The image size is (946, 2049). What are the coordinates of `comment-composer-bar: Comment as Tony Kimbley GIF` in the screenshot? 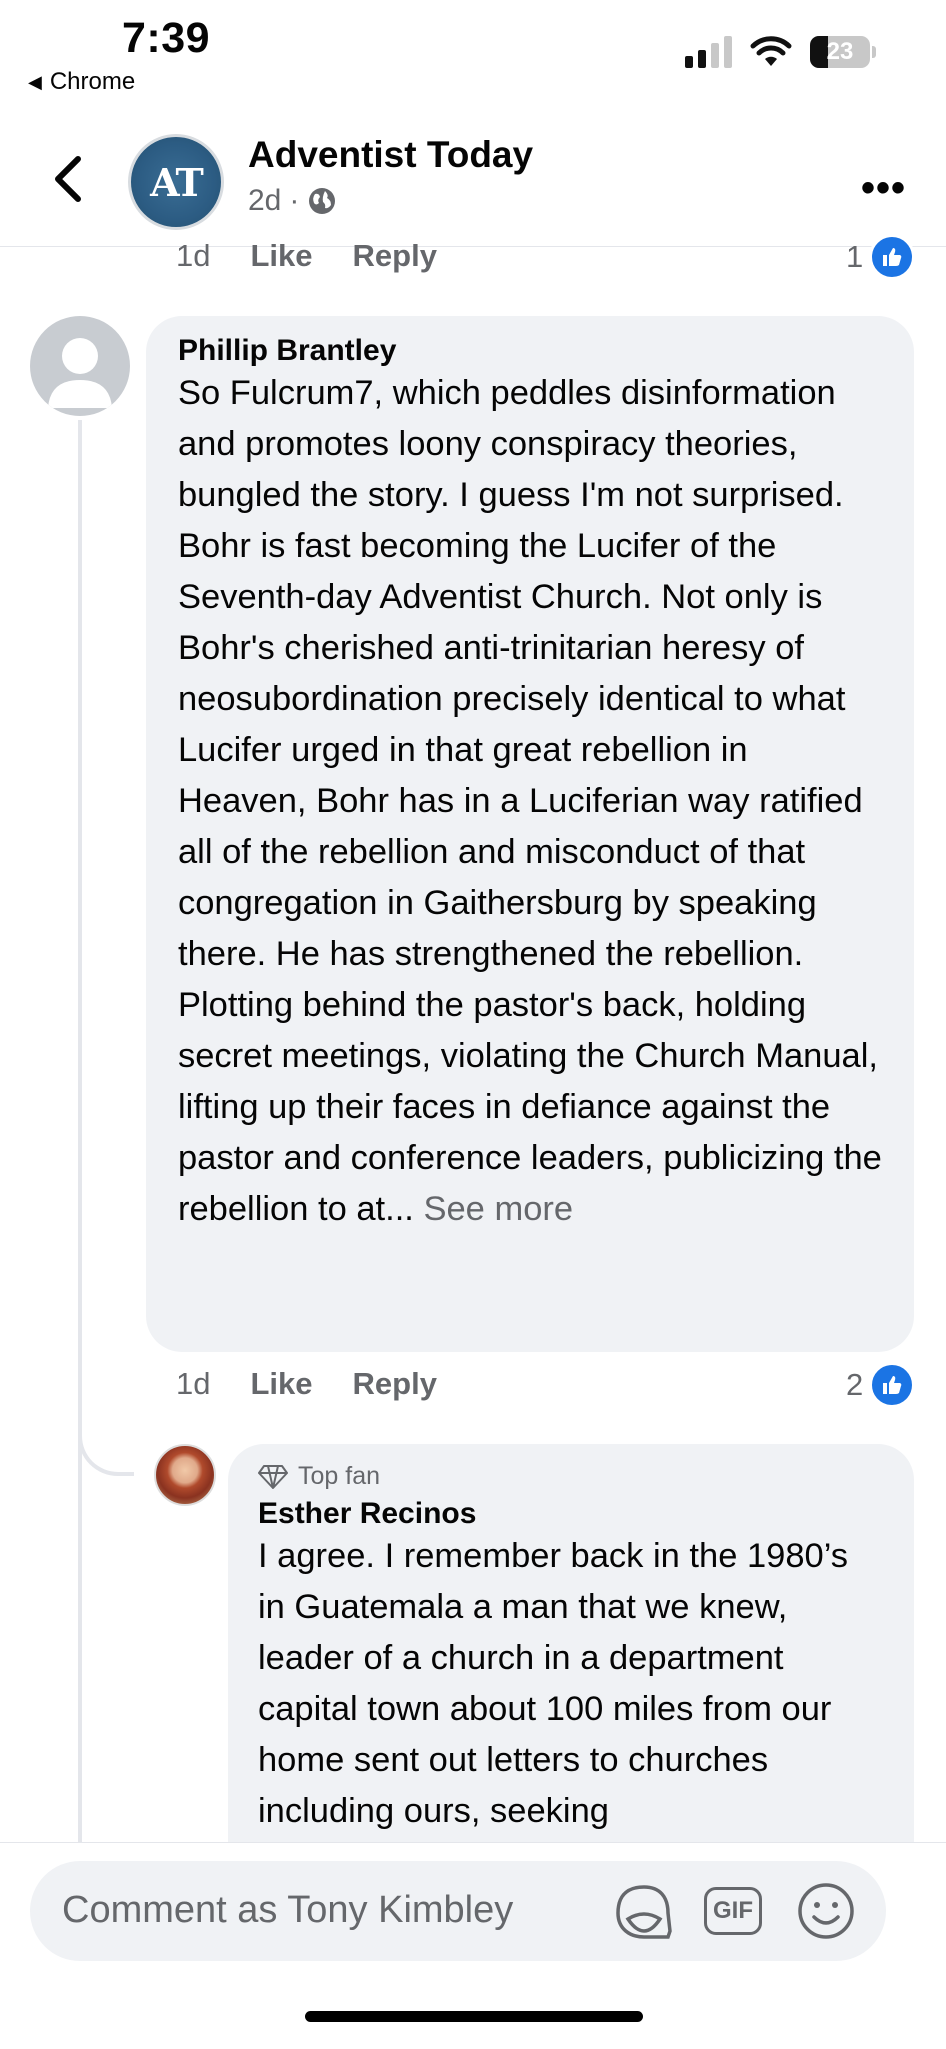 It's located at (473, 1945).